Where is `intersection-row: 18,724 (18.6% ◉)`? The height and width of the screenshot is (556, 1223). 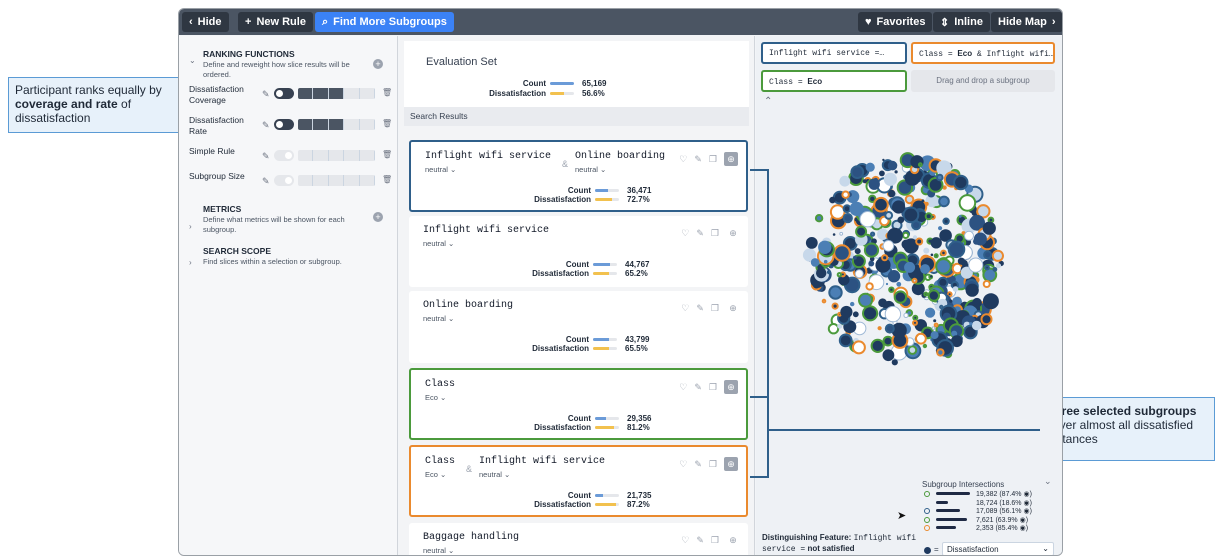 intersection-row: 18,724 (18.6% ◉) is located at coordinates (989, 503).